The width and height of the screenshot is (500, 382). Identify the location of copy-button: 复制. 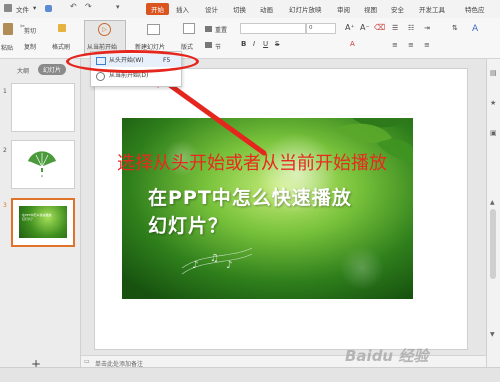
(30, 46).